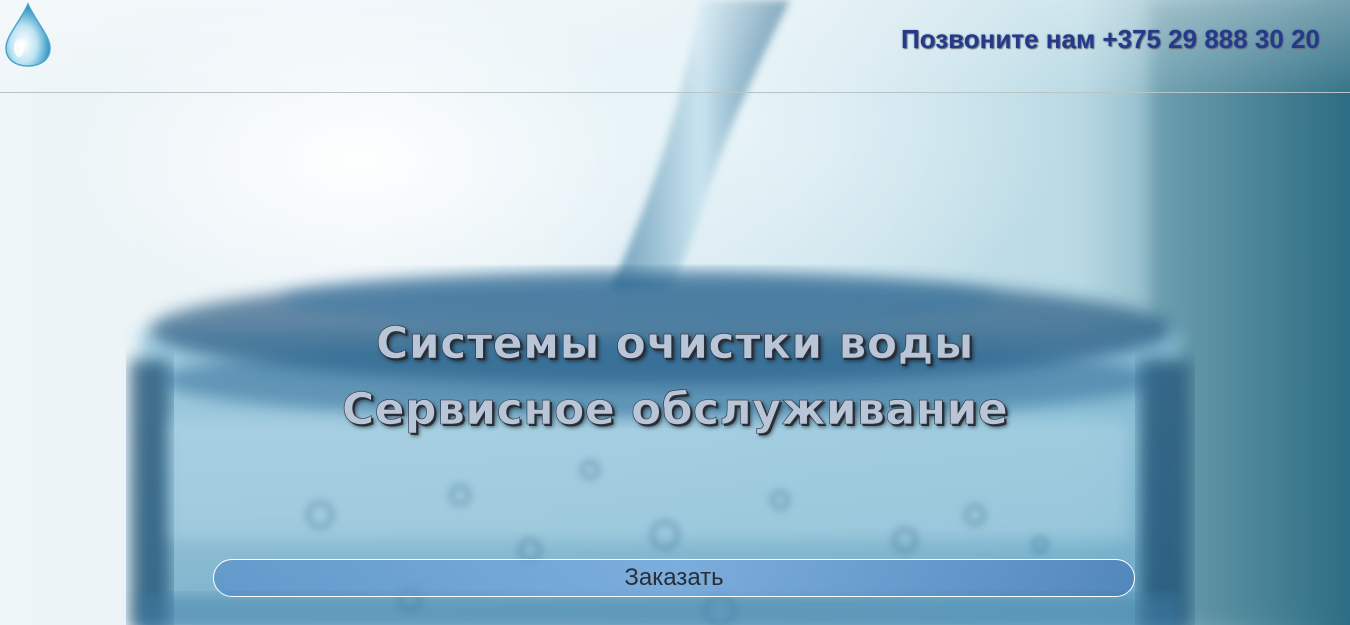 The height and width of the screenshot is (625, 1350). Describe the element at coordinates (1110, 39) in the screenshot. I see `phone-contact-text: Позвоните нам +375 29 888 30 20` at that location.